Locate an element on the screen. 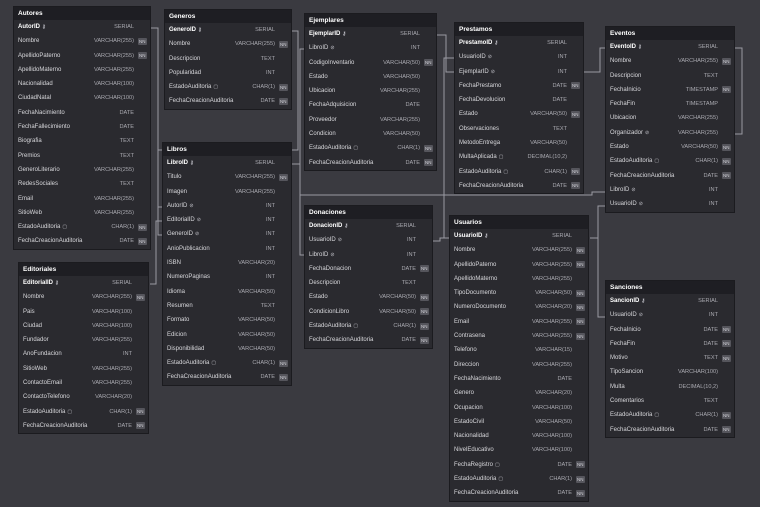 The width and height of the screenshot is (760, 507). column-row: FechaFallecimiento DATE is located at coordinates (82, 127).